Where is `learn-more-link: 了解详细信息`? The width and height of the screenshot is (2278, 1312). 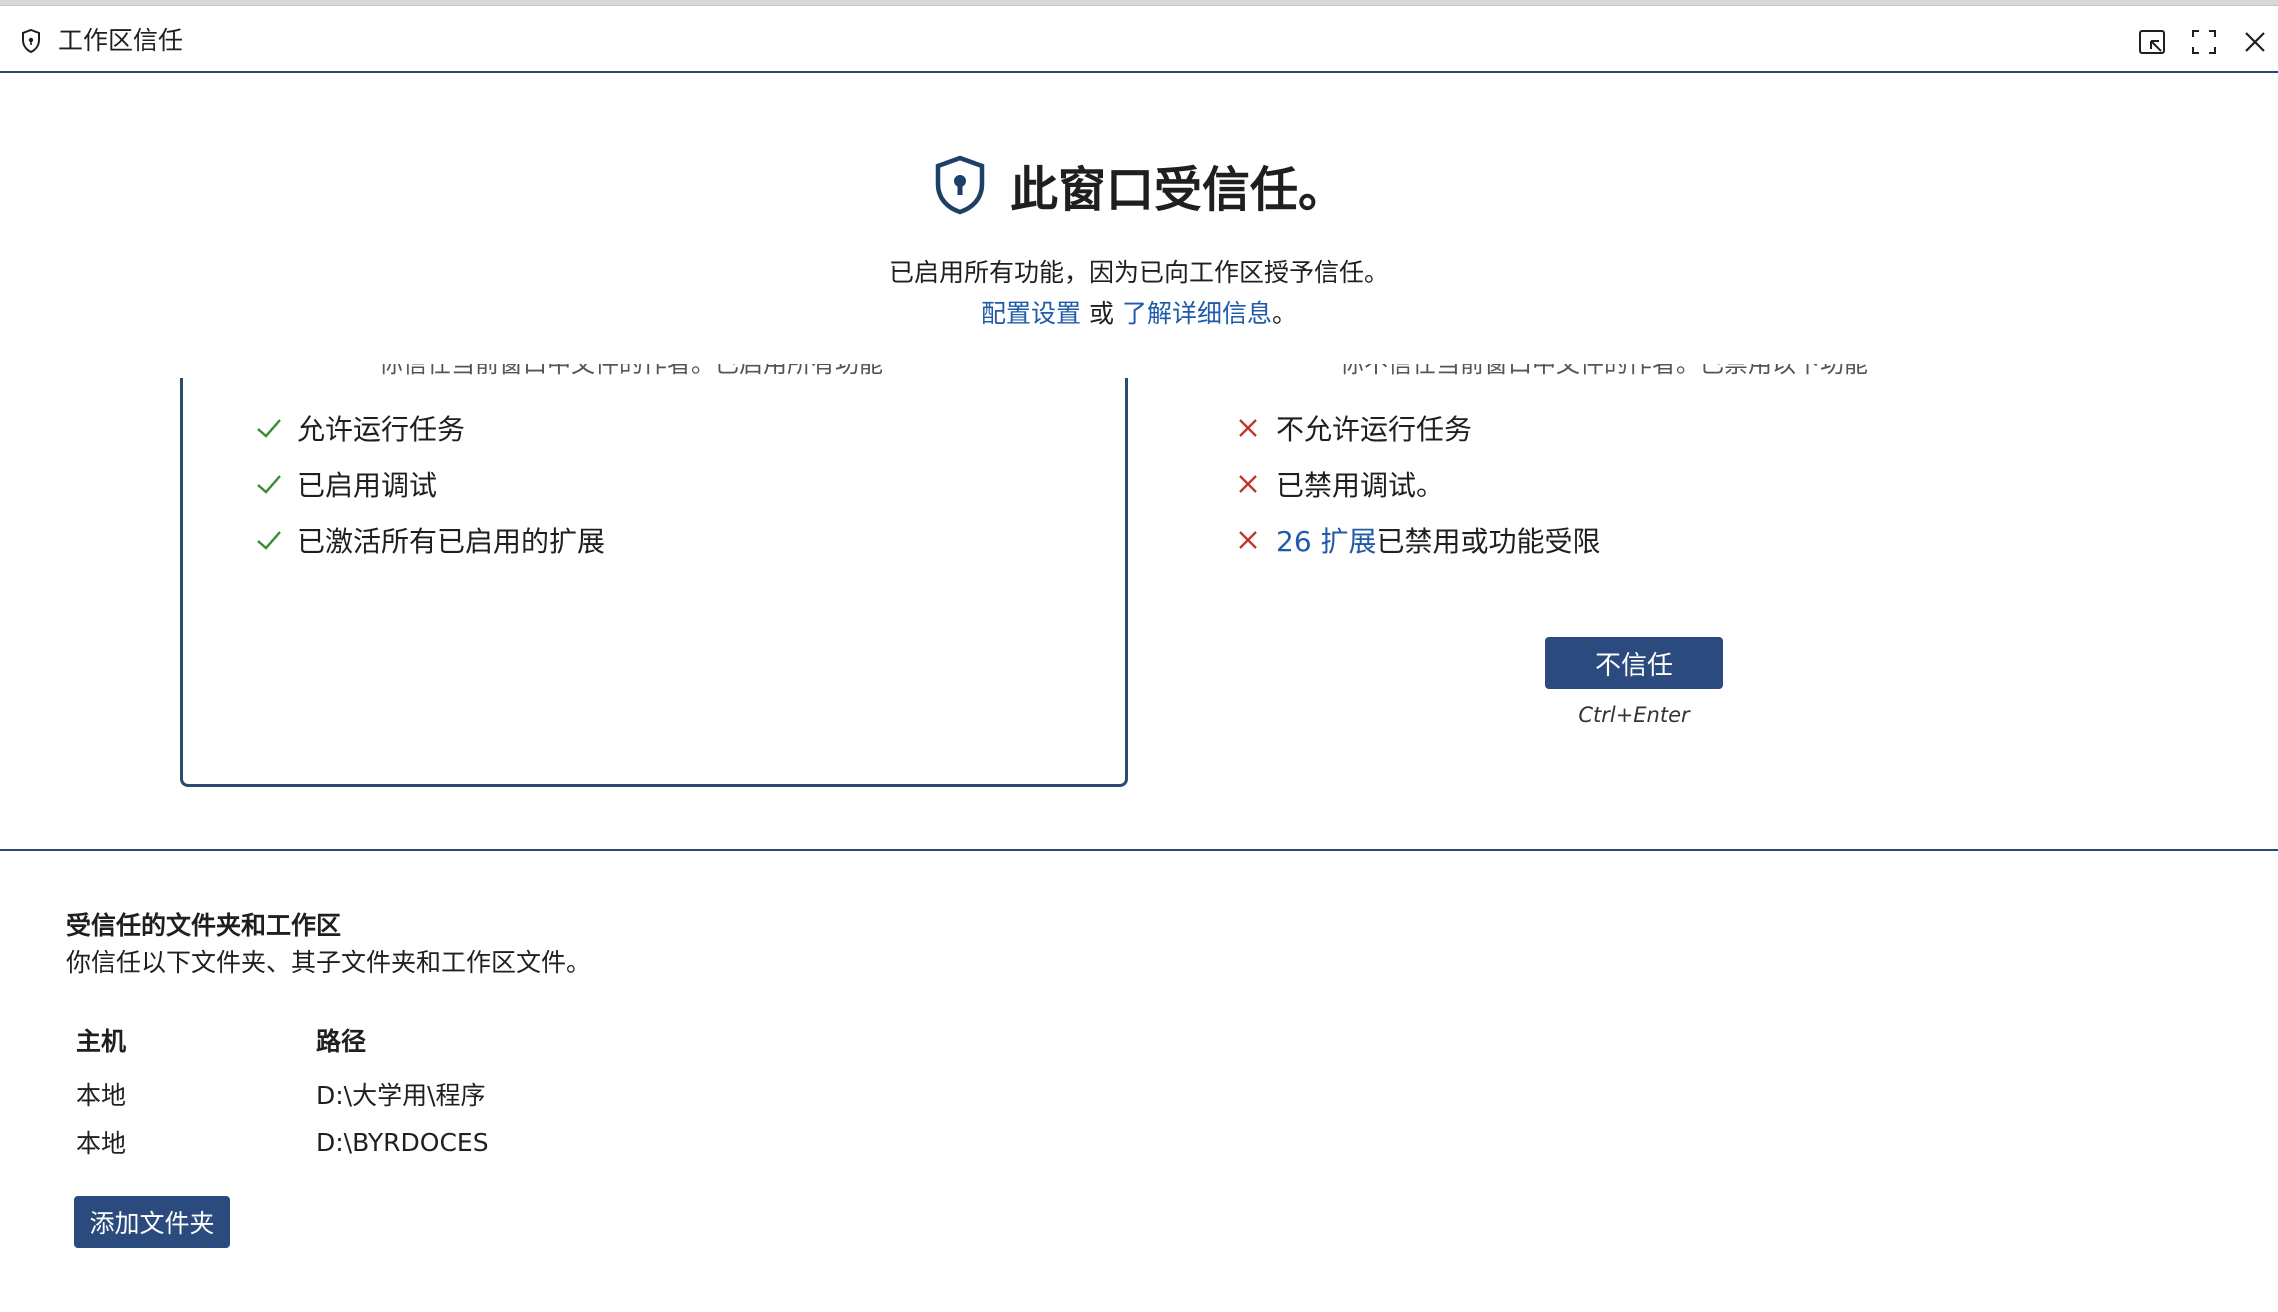 learn-more-link: 了解详细信息 is located at coordinates (1197, 313).